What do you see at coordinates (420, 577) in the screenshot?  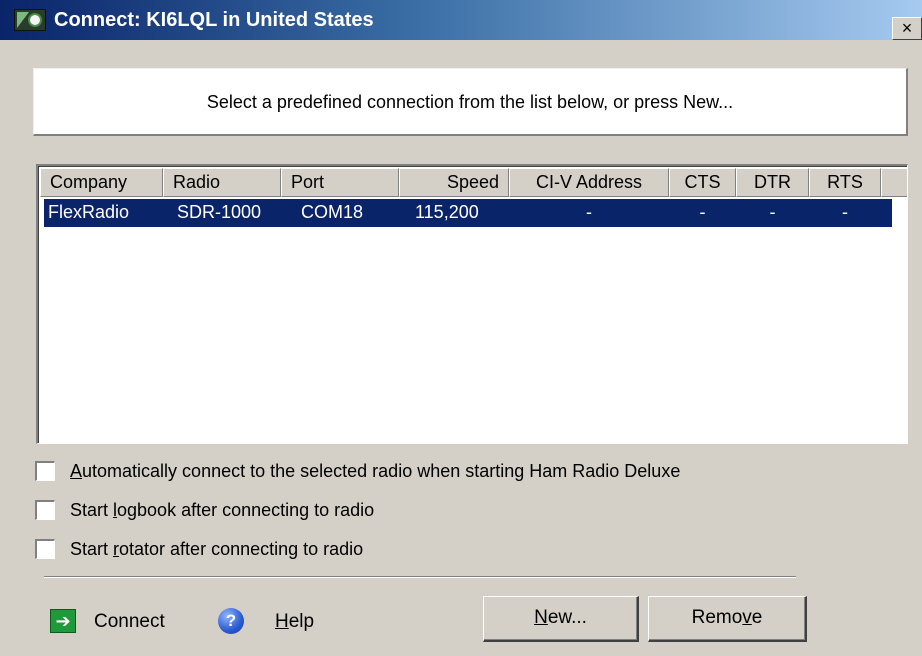 I see `separator` at bounding box center [420, 577].